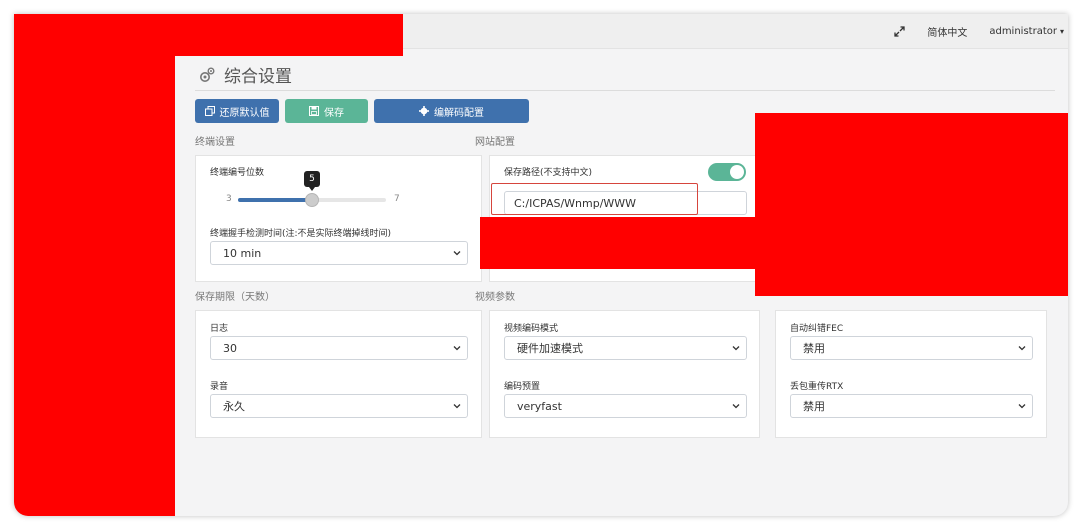  I want to click on save-path-toggle, so click(727, 172).